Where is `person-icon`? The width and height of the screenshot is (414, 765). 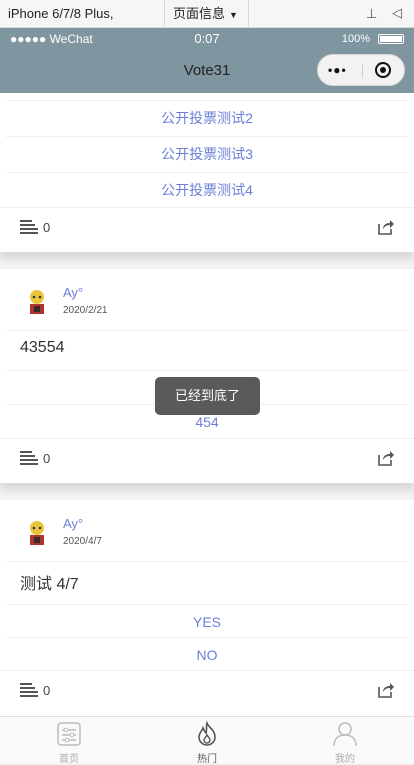
person-icon is located at coordinates (345, 734).